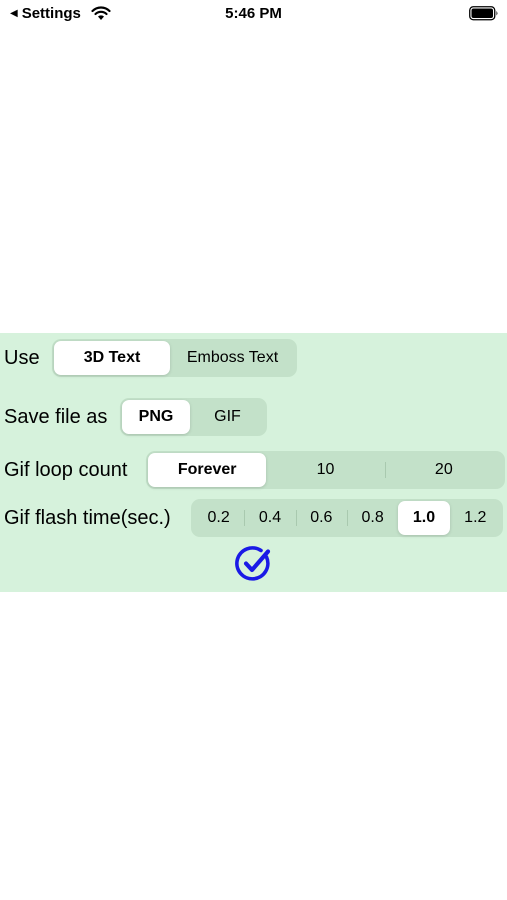 Image resolution: width=507 pixels, height=900 pixels. What do you see at coordinates (321, 518) in the screenshot?
I see `segment-flash-0-6: 0.6` at bounding box center [321, 518].